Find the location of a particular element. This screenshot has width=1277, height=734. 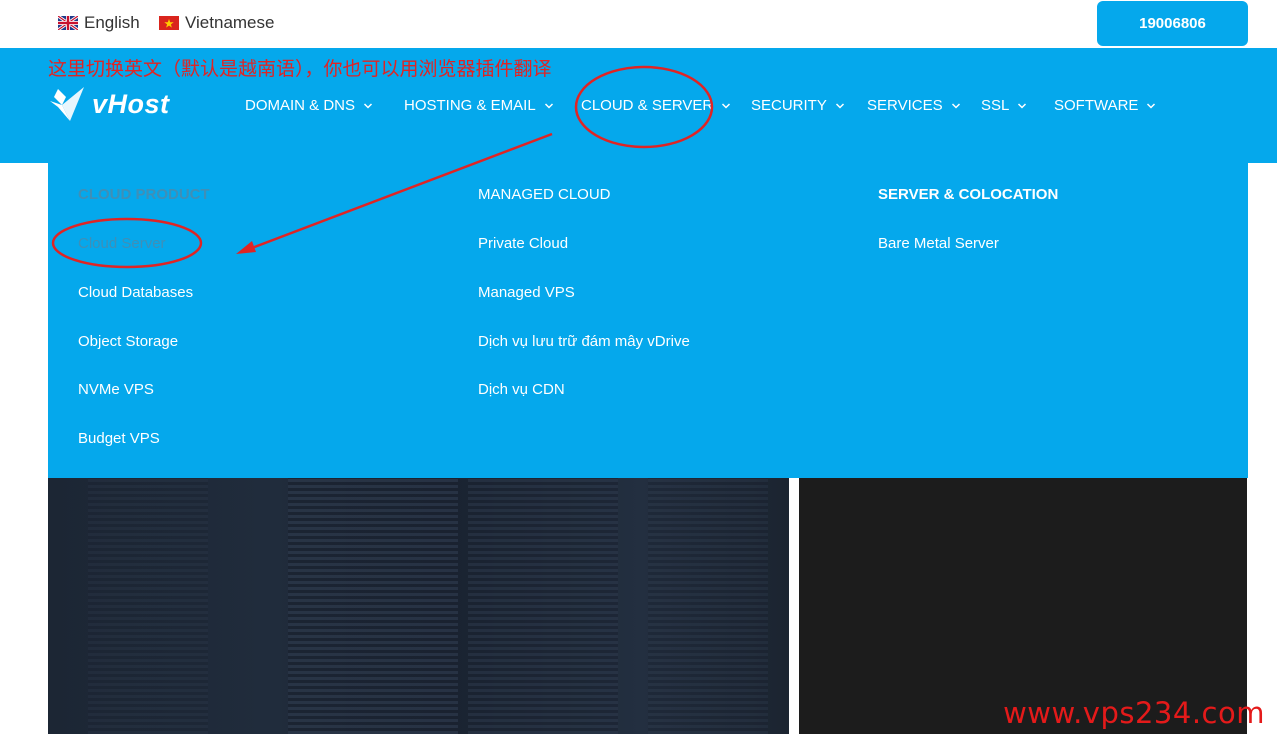

menu-item-budget-vps: Budget VPS is located at coordinates (119, 438).